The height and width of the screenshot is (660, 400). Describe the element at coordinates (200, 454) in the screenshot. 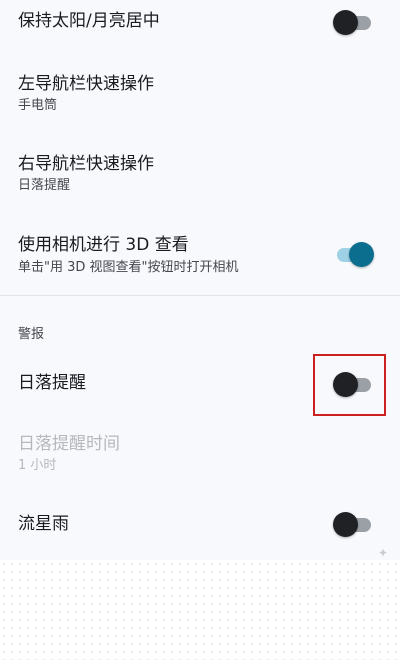

I see `setting-sunset-alert-time: 日落提醒时间 1 小时` at that location.